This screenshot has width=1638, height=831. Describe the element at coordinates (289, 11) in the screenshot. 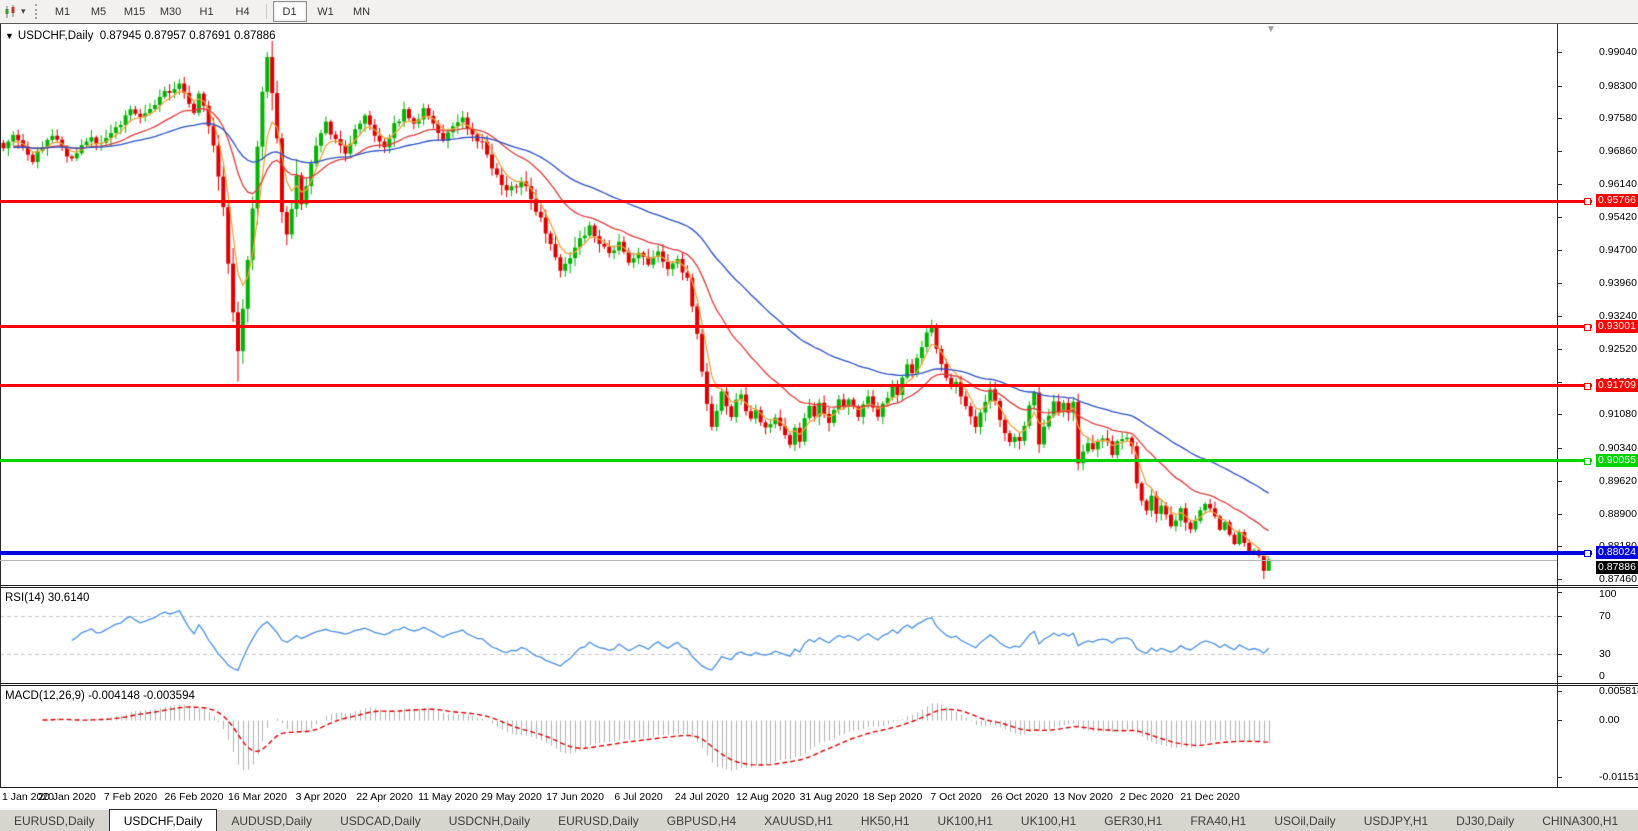

I see `timeframe-button-d1: D1` at that location.